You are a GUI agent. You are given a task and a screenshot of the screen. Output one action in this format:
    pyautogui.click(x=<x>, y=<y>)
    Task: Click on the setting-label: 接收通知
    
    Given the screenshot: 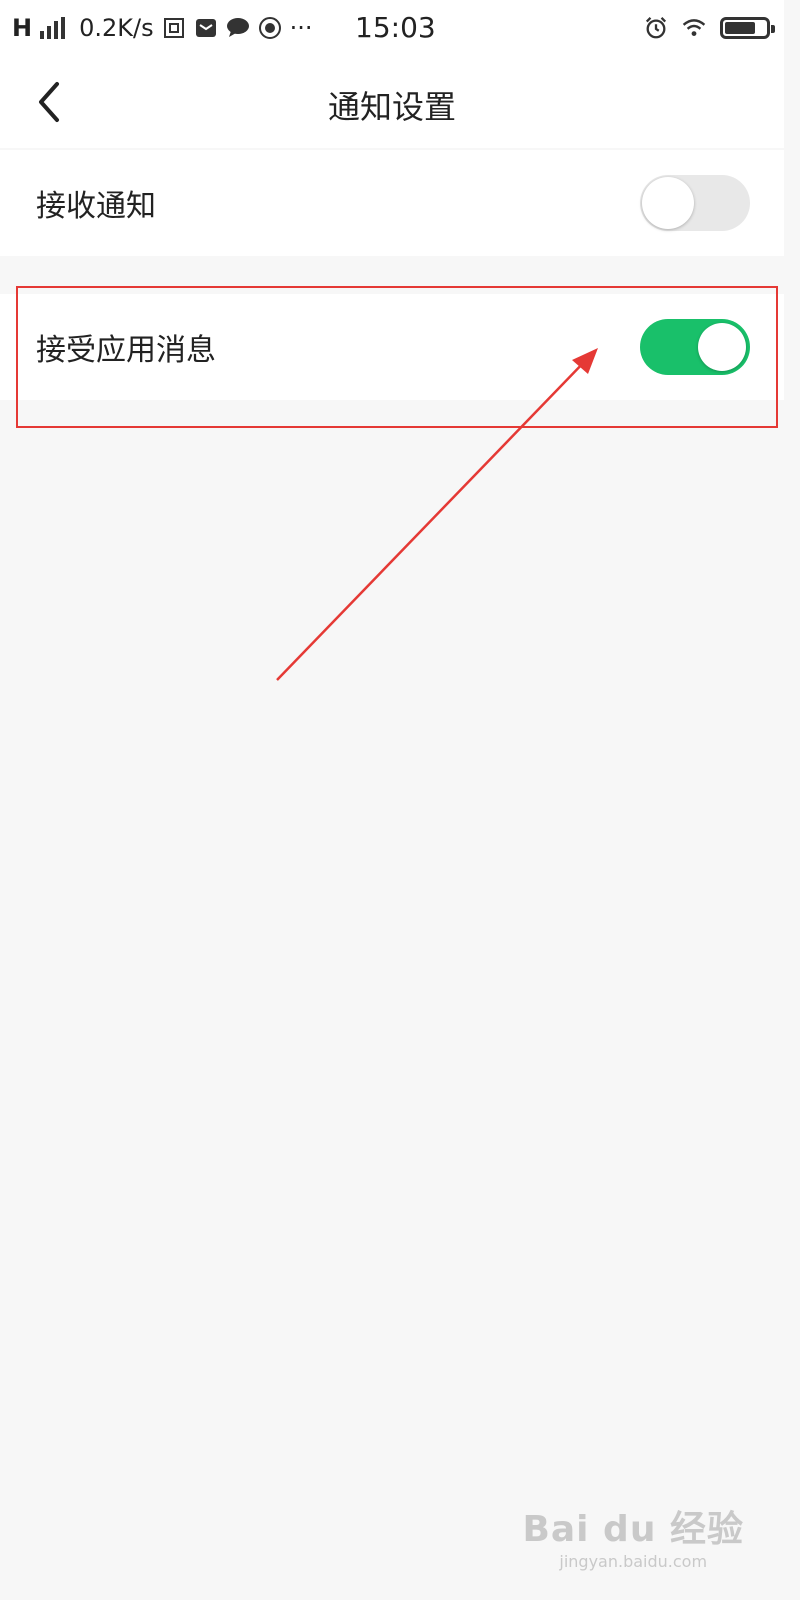 What is the action you would take?
    pyautogui.click(x=96, y=206)
    